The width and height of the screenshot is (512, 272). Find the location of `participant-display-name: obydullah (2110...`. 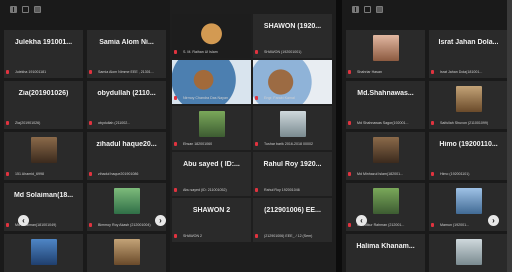

participant-display-name: obydullah (2110... is located at coordinates (126, 93).